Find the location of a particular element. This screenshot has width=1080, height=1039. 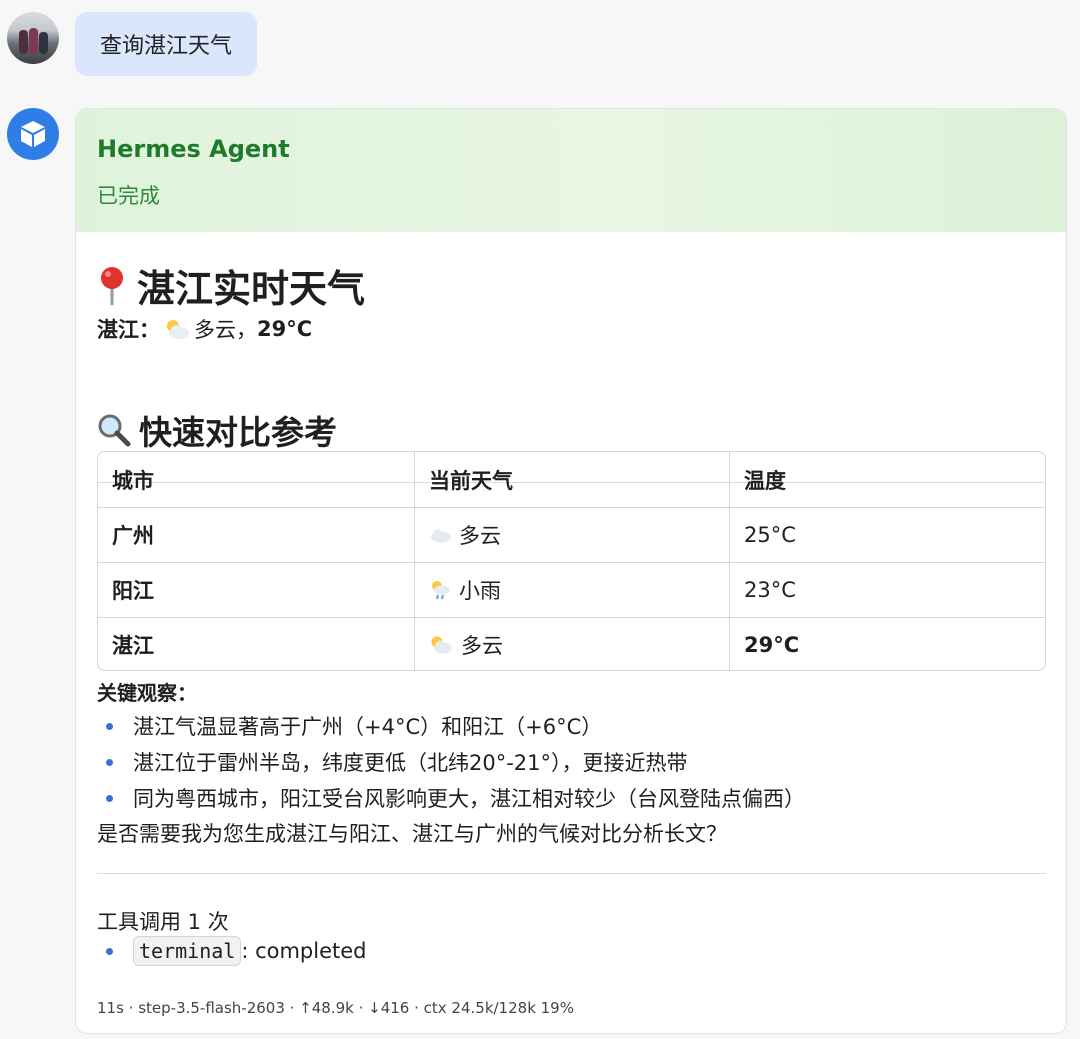

weather-summary: 湛江： 多云， 29°C is located at coordinates (204, 329).